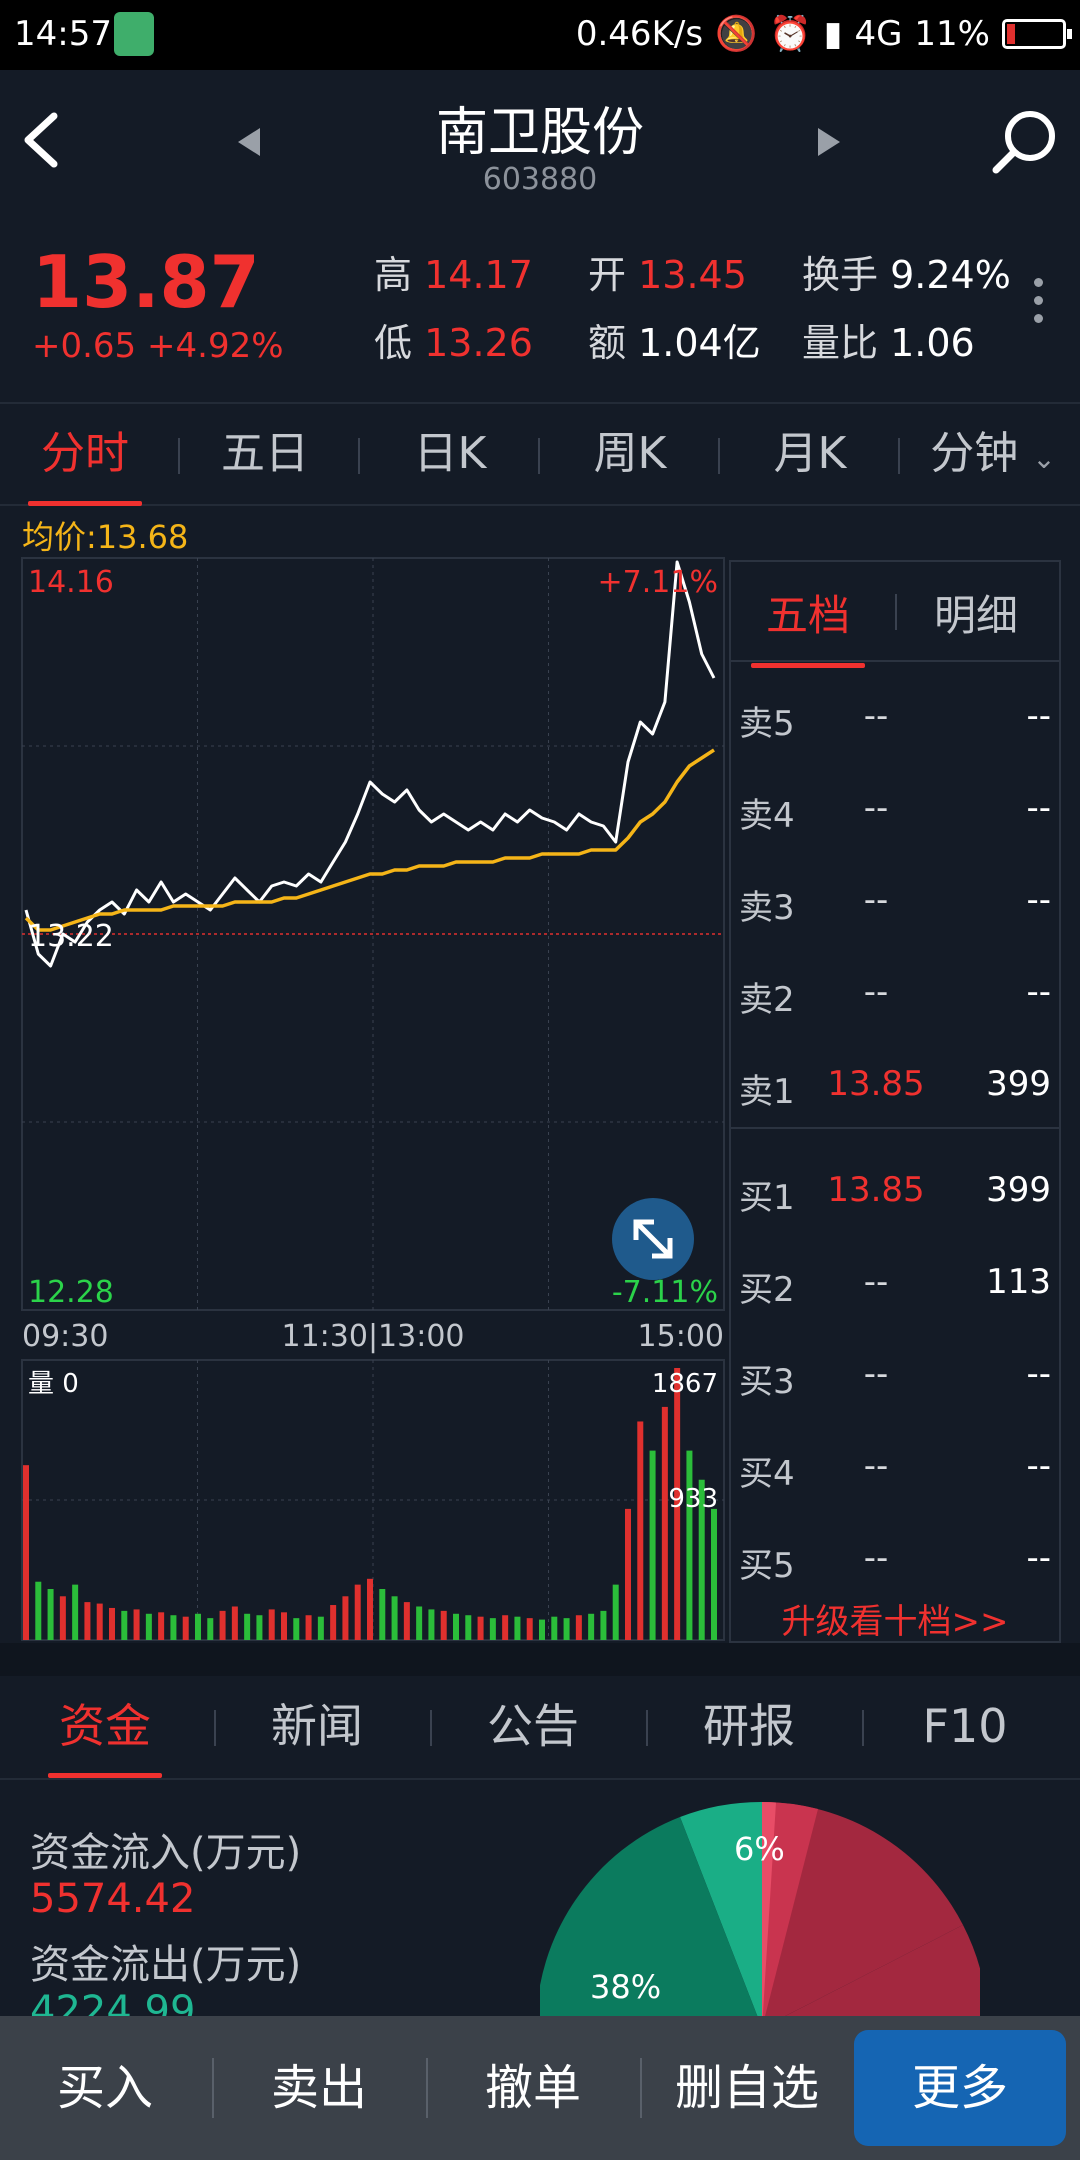 This screenshot has height=2160, width=1080. What do you see at coordinates (539, 133) in the screenshot?
I see `stock-name: 南卫股份` at bounding box center [539, 133].